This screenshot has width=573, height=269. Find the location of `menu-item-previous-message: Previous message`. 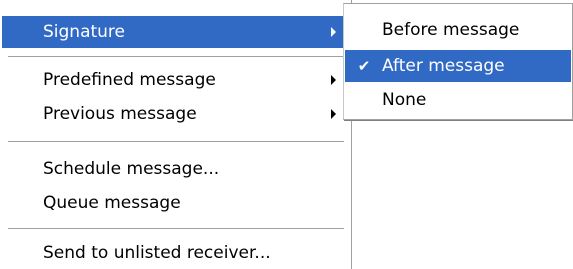

menu-item-previous-message: Previous message is located at coordinates (174, 114).